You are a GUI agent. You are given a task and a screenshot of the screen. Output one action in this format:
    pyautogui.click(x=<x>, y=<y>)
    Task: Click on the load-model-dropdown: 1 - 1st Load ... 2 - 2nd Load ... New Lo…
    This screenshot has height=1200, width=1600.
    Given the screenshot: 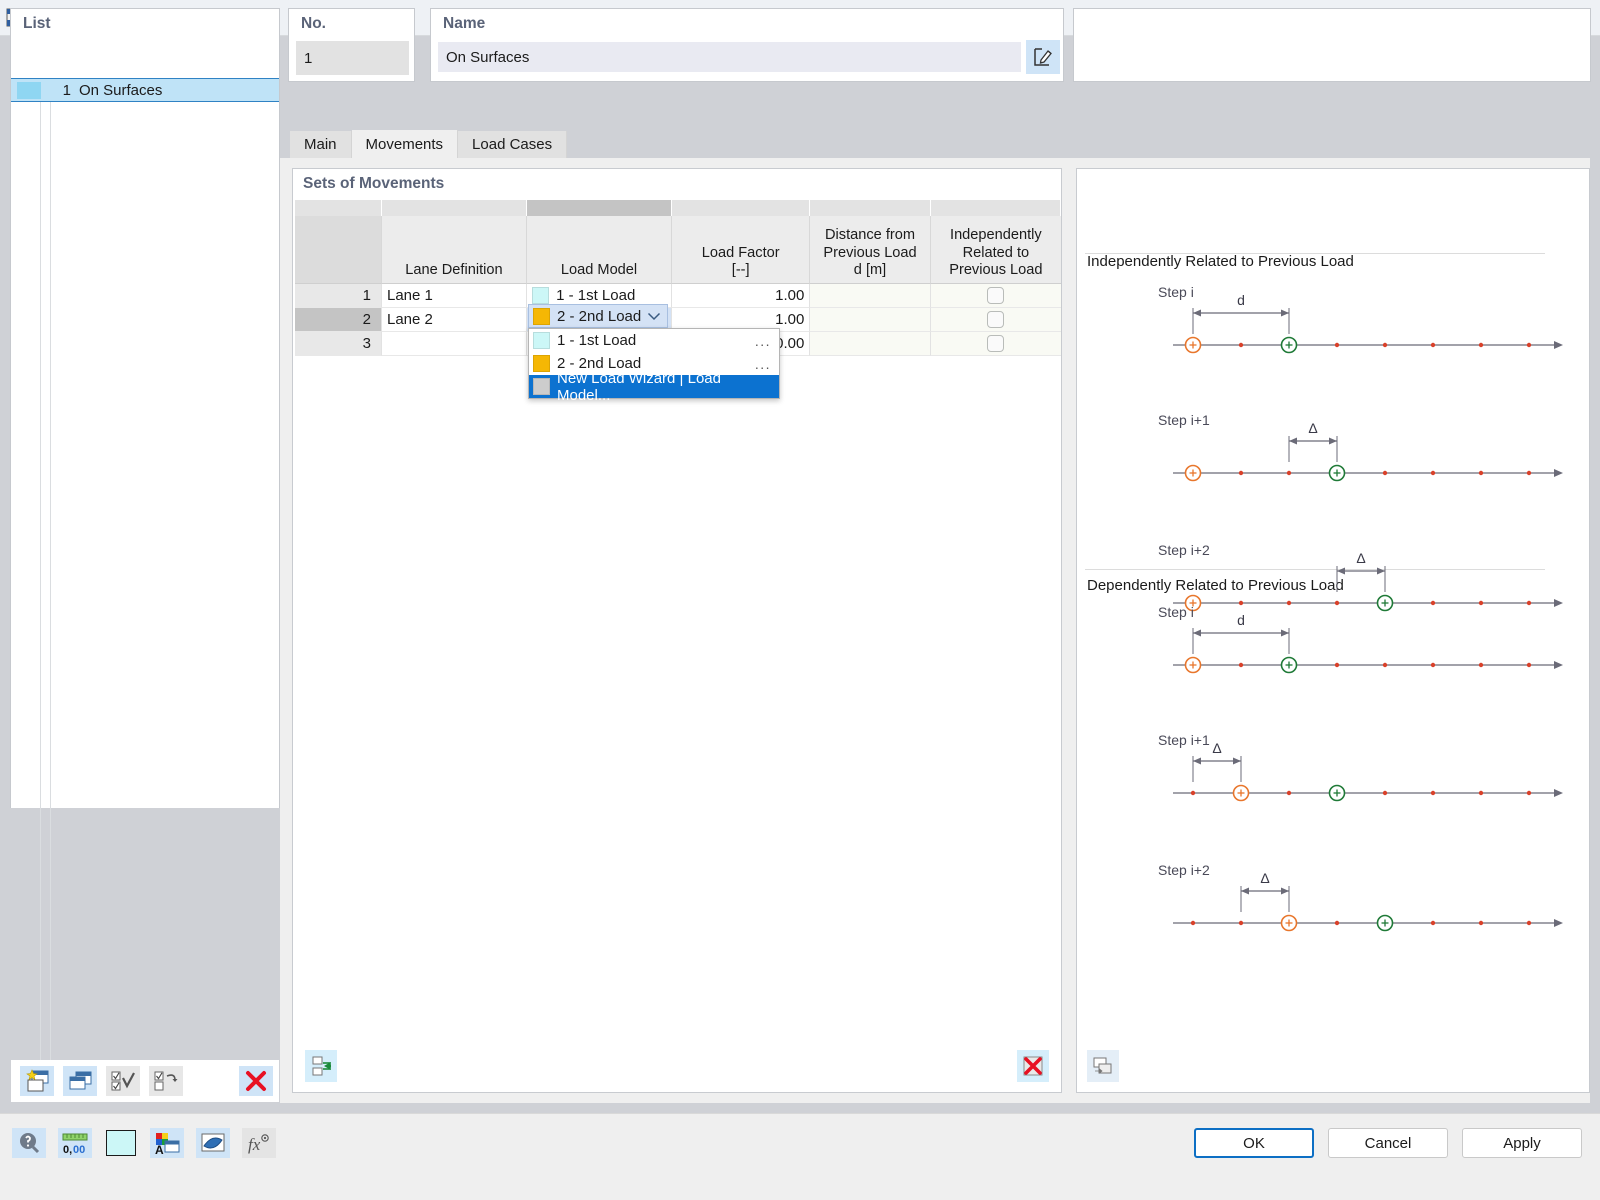 What is the action you would take?
    pyautogui.click(x=654, y=366)
    